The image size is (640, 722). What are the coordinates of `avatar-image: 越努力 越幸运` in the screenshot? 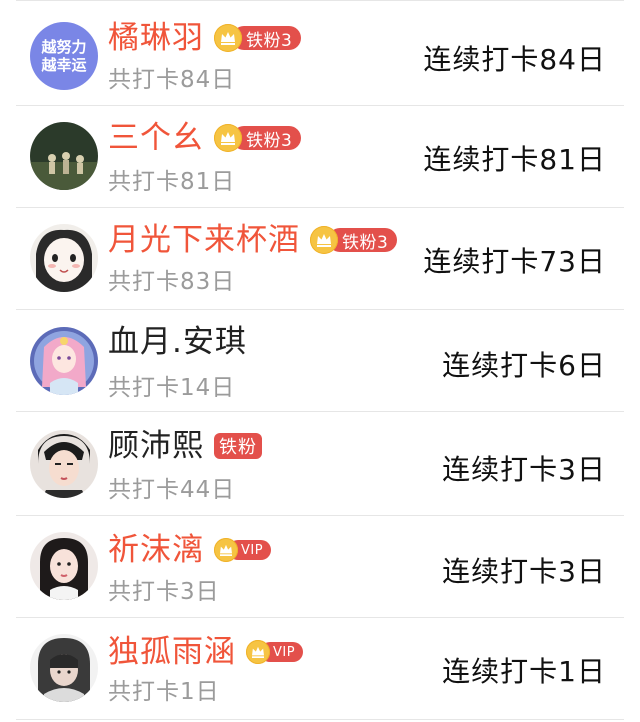 It's located at (64, 56).